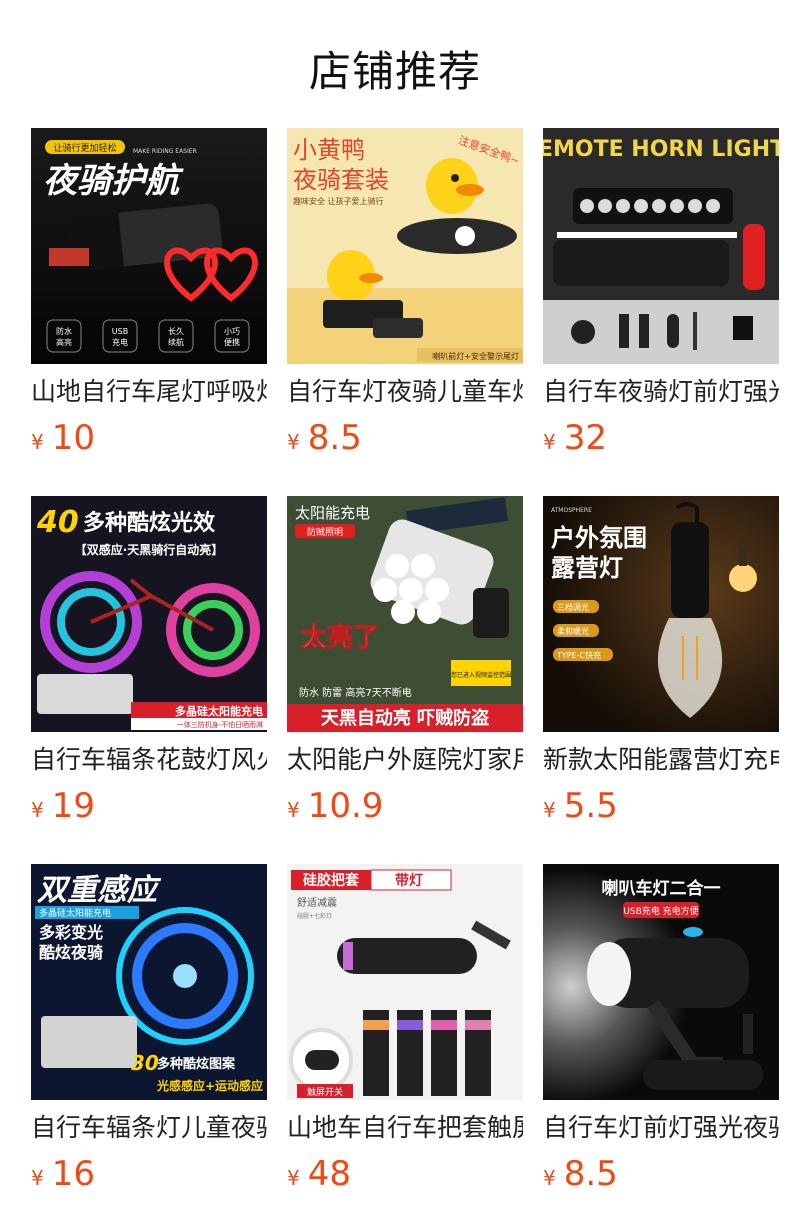 The image size is (790, 1232). Describe the element at coordinates (176, 342) in the screenshot. I see `svg-text: 续航` at that location.